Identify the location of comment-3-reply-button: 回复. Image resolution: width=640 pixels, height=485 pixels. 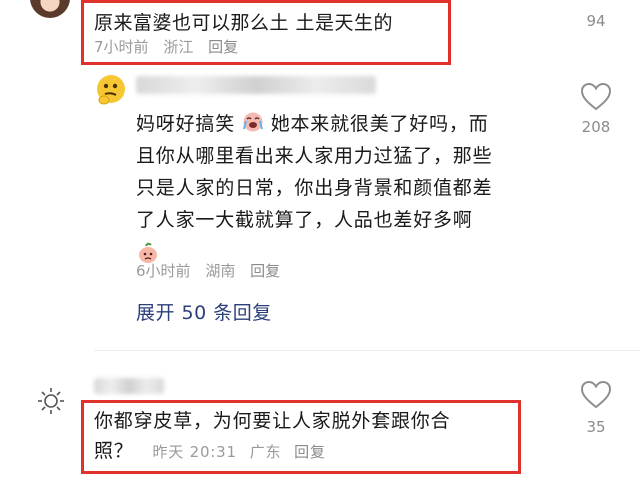
(310, 452).